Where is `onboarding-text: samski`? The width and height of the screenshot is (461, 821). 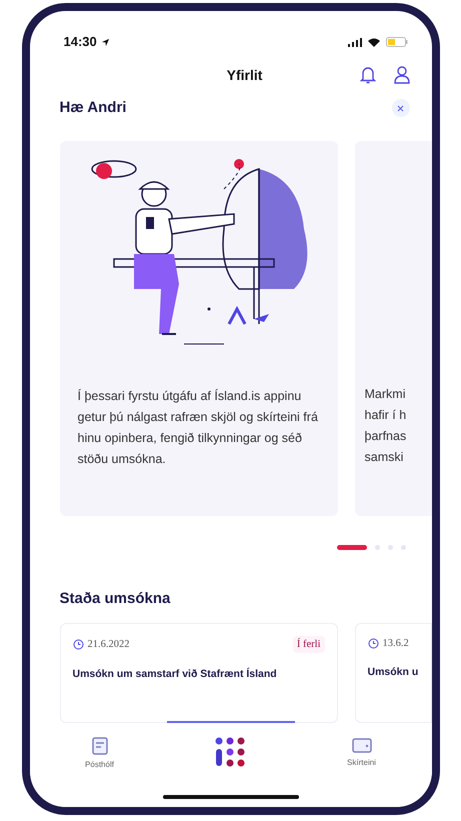
onboarding-text: samski is located at coordinates (384, 457).